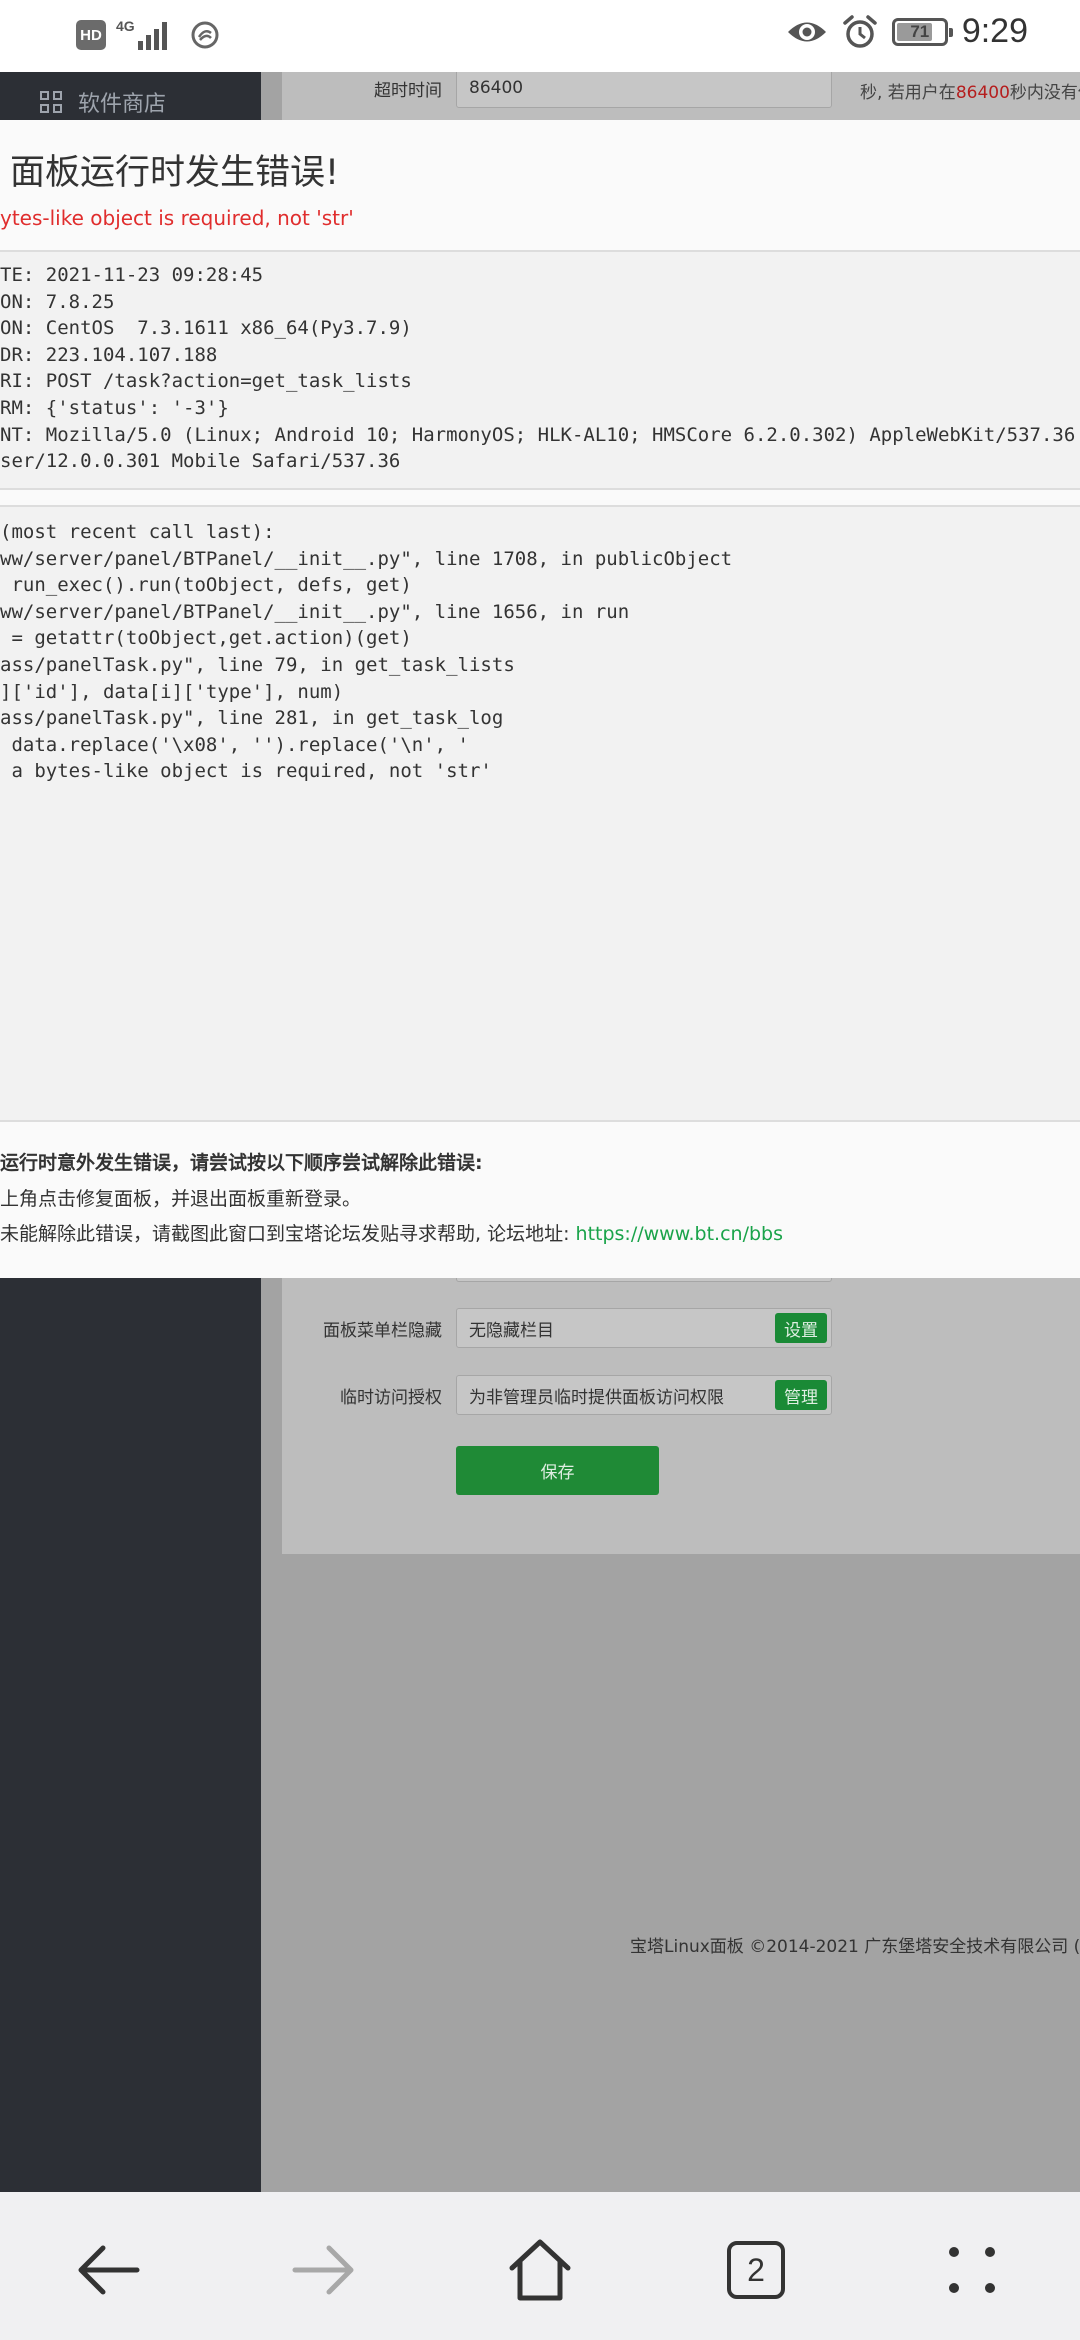  What do you see at coordinates (206, 328) in the screenshot?
I see `error-info-line: ON: CentOS 7.3.1611 x86_64(Py3.7.9)` at bounding box center [206, 328].